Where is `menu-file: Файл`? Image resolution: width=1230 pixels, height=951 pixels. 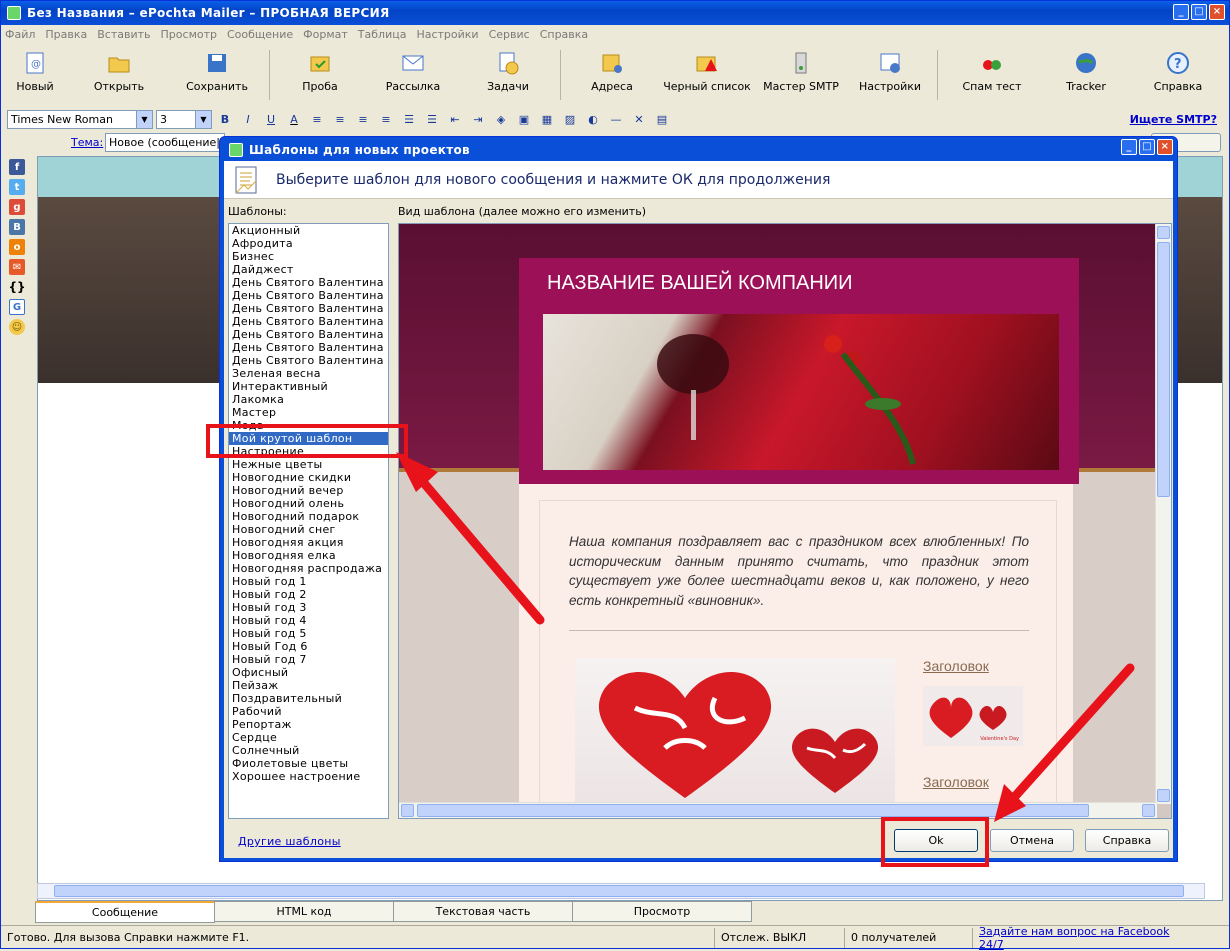 menu-file: Файл is located at coordinates (20, 34).